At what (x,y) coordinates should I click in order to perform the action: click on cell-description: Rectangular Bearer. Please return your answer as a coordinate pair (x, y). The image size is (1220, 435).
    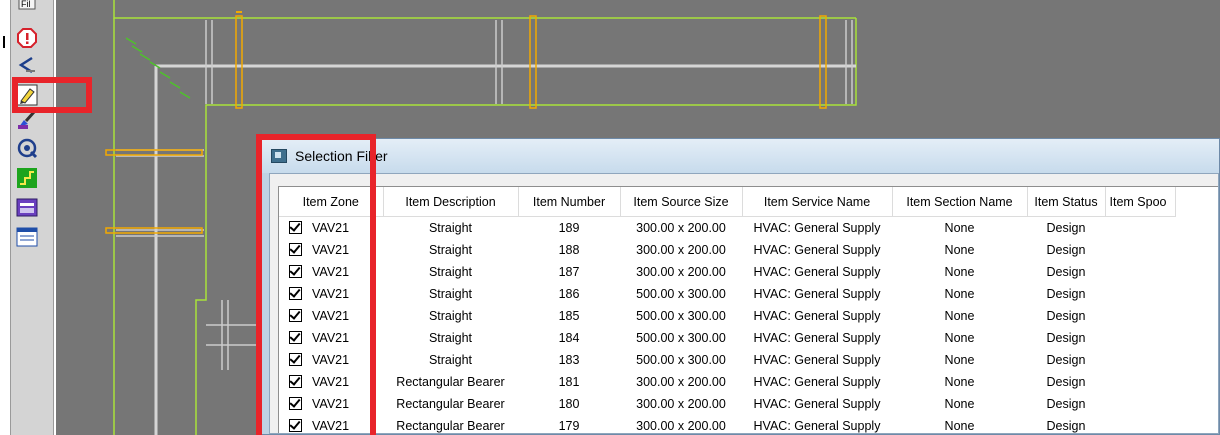
    Looking at the image, I should click on (450, 404).